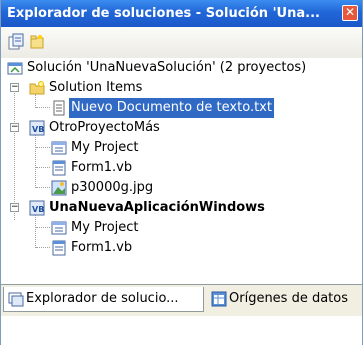 This screenshot has height=345, width=363. I want to click on show-all-files-icon, so click(37, 42).